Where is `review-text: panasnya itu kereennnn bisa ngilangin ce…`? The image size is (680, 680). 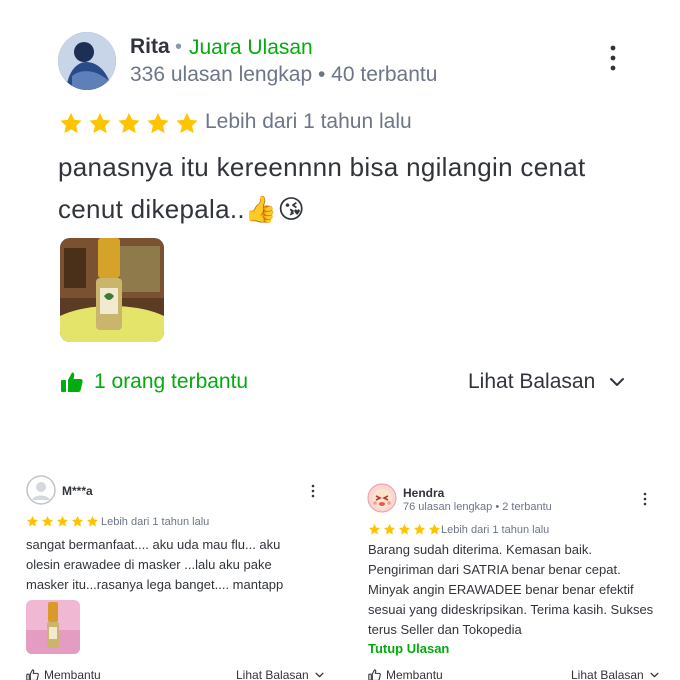 review-text: panasnya itu kereennnn bisa ngilangin ce… is located at coordinates (322, 188).